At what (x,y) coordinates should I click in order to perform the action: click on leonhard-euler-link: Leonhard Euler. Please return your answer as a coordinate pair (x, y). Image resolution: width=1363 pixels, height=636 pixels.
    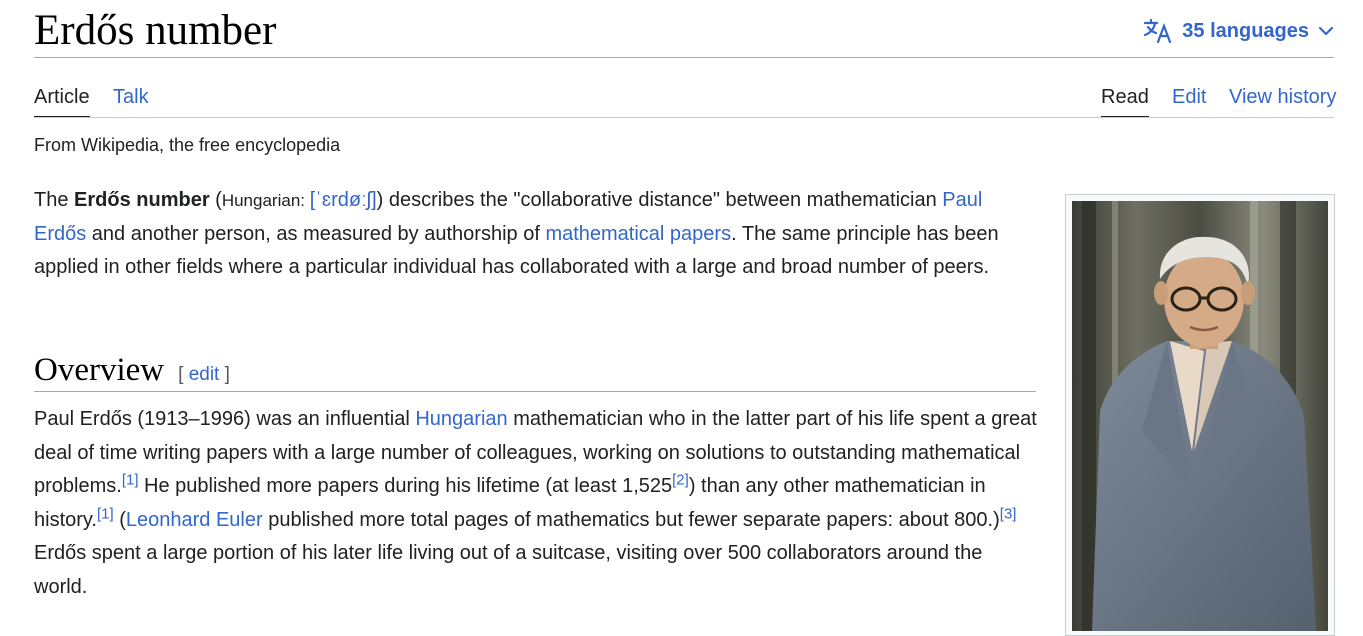
    Looking at the image, I should click on (194, 520).